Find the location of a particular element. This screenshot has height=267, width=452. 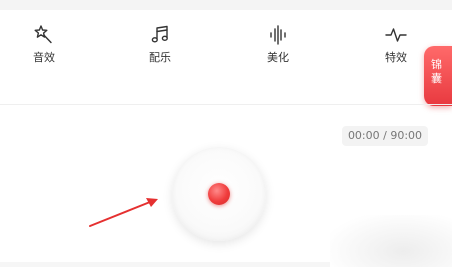

bottom-strip is located at coordinates (165, 264).